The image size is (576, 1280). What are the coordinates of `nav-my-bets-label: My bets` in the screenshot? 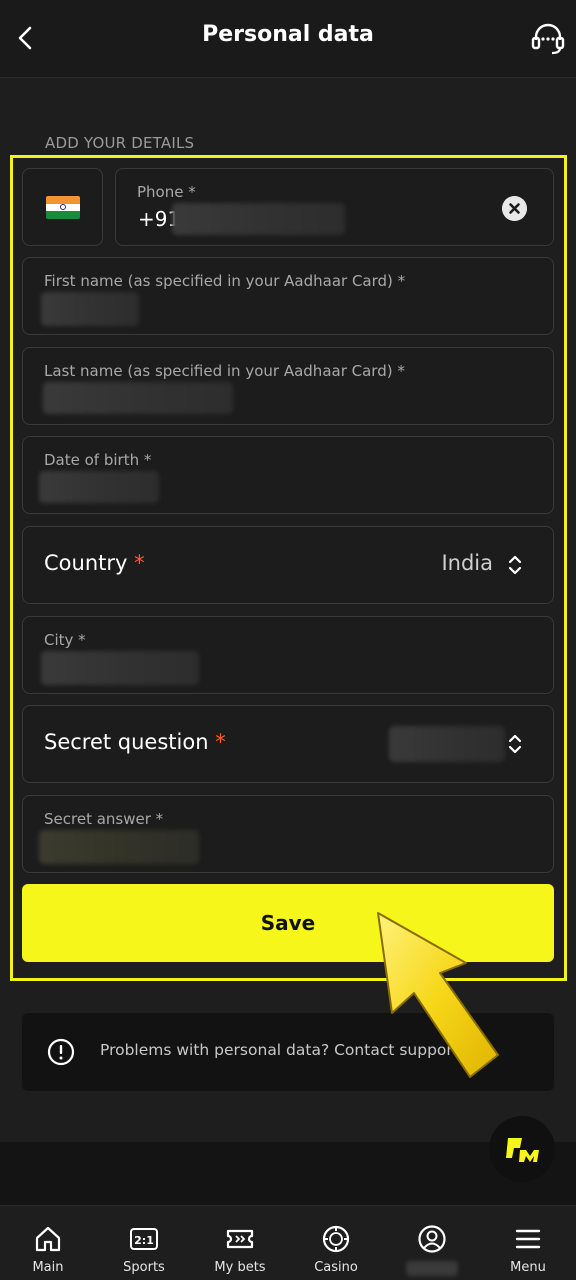 It's located at (240, 1267).